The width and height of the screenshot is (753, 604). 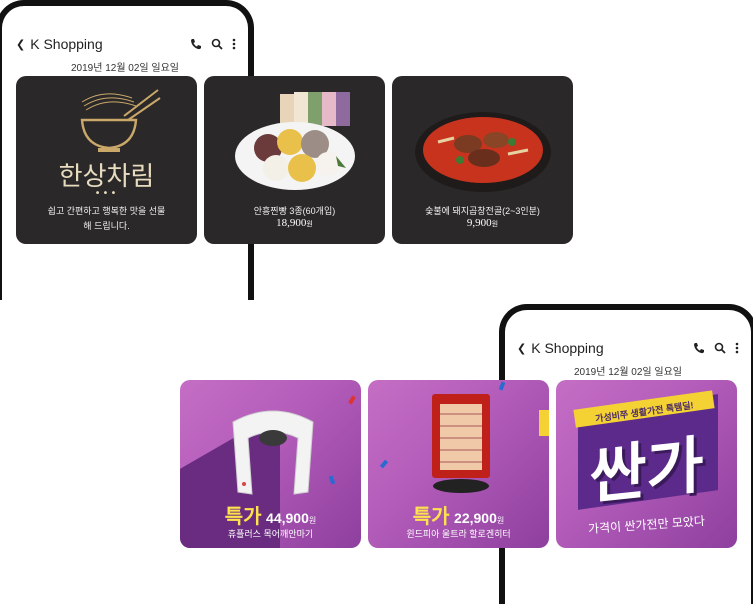 I want to click on brand-caption: 쉽고 간편하고 행복한 맛을 선물해 드립니다., so click(x=106, y=218).